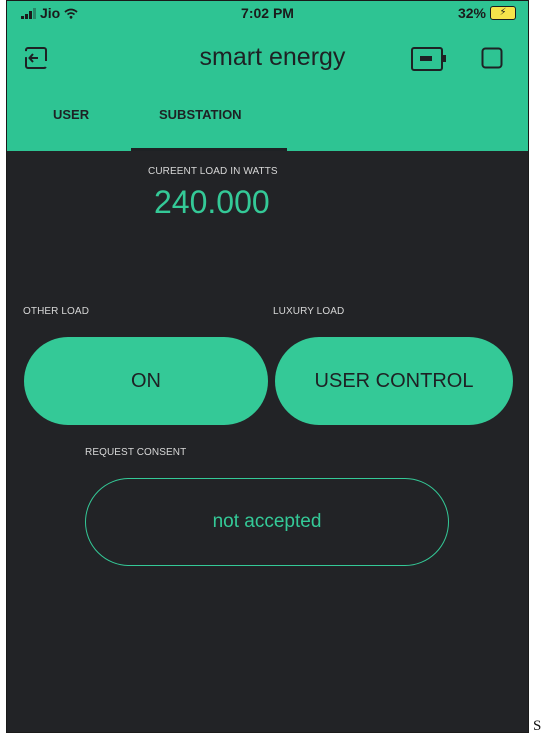 This screenshot has height=737, width=542. Describe the element at coordinates (492, 58) in the screenshot. I see `square-icon` at that location.